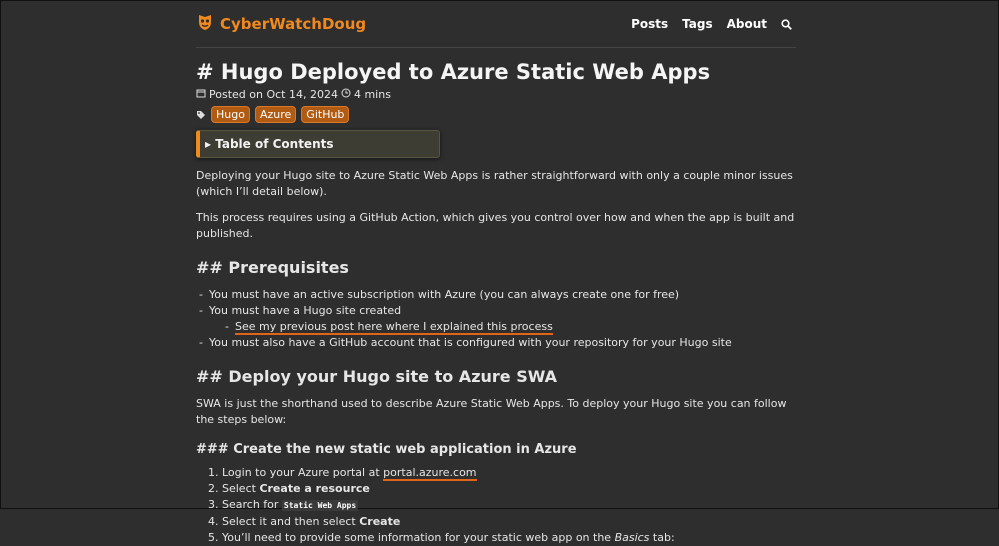  What do you see at coordinates (275, 114) in the screenshot?
I see `tag-azure: Azure` at bounding box center [275, 114].